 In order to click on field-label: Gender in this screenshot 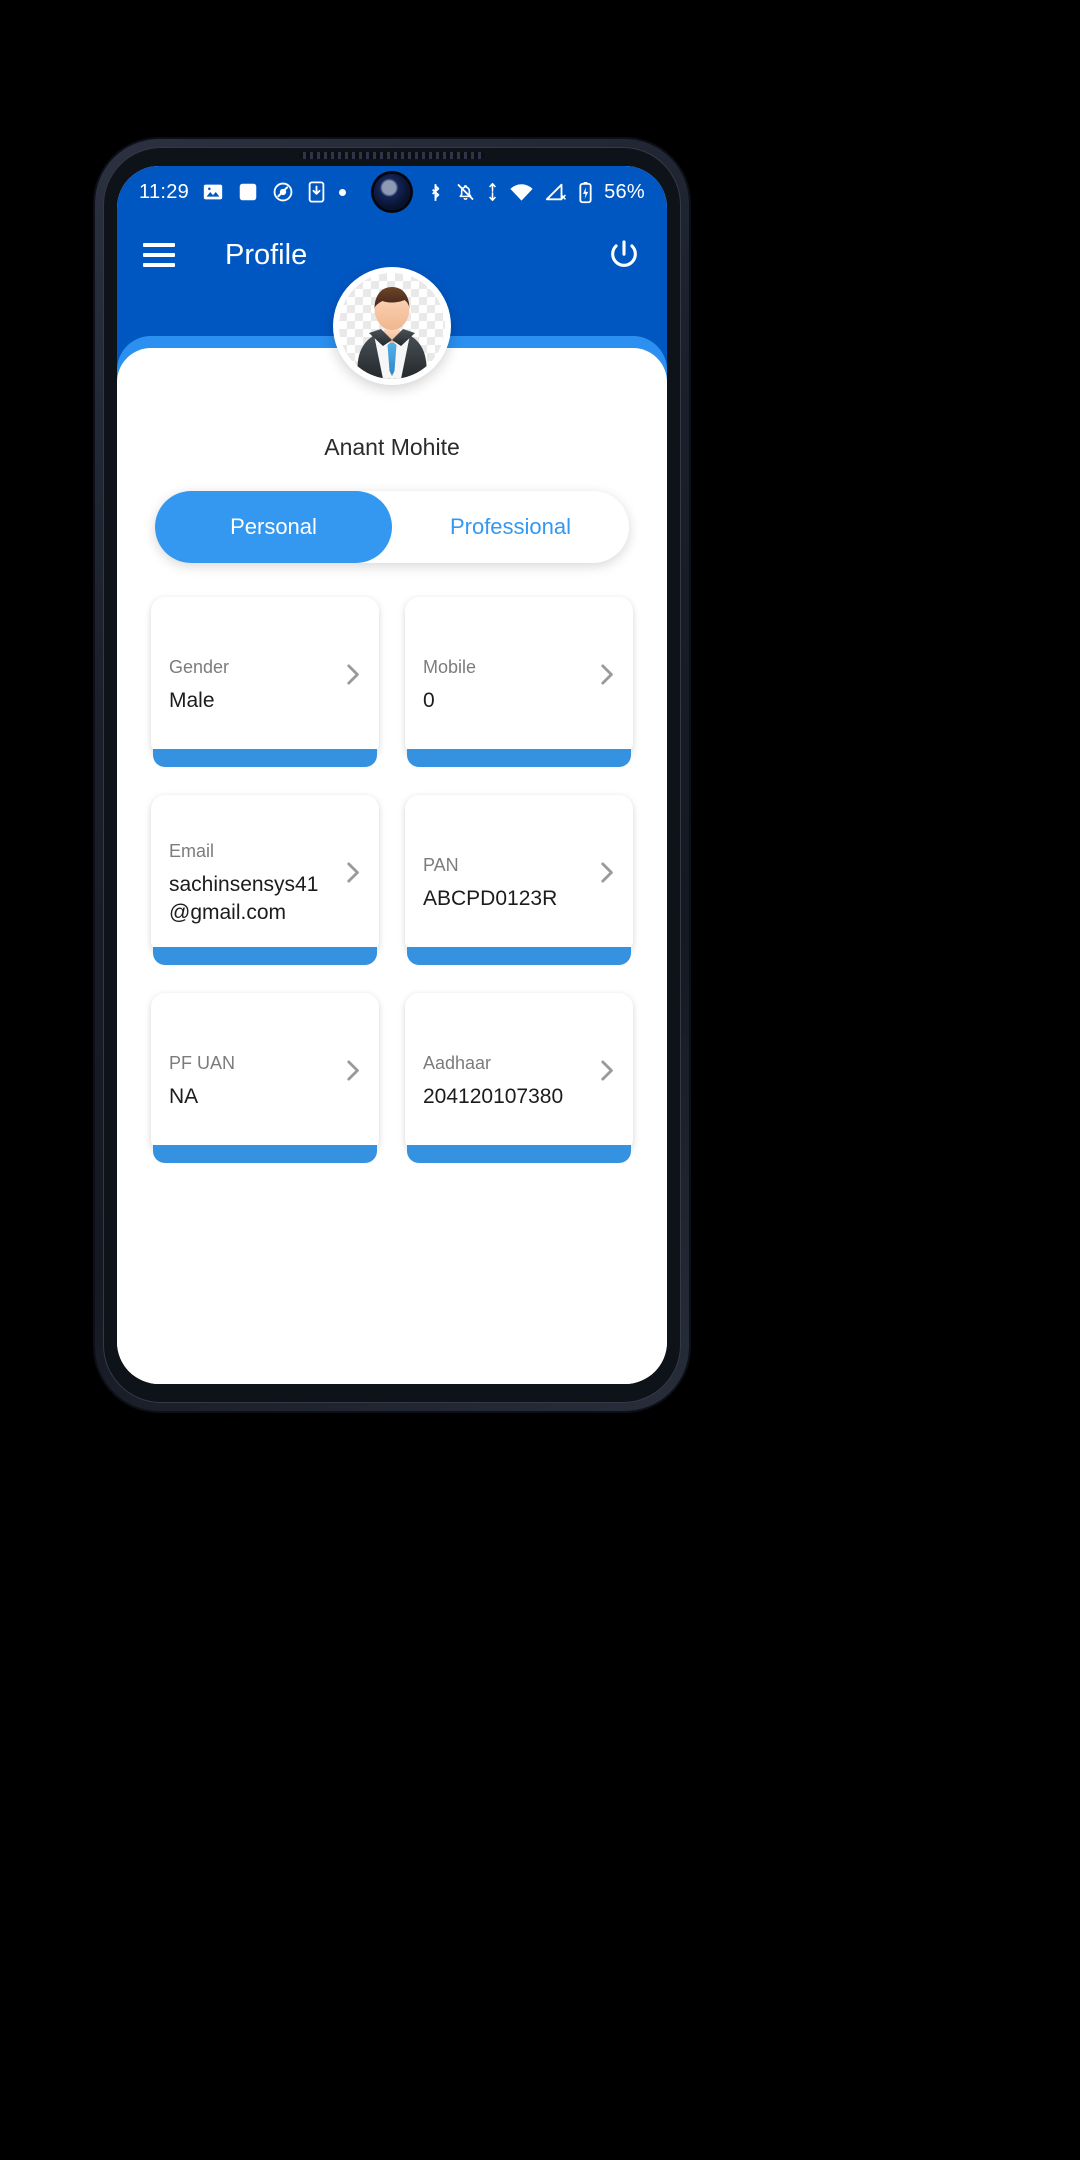, I will do `click(199, 667)`.